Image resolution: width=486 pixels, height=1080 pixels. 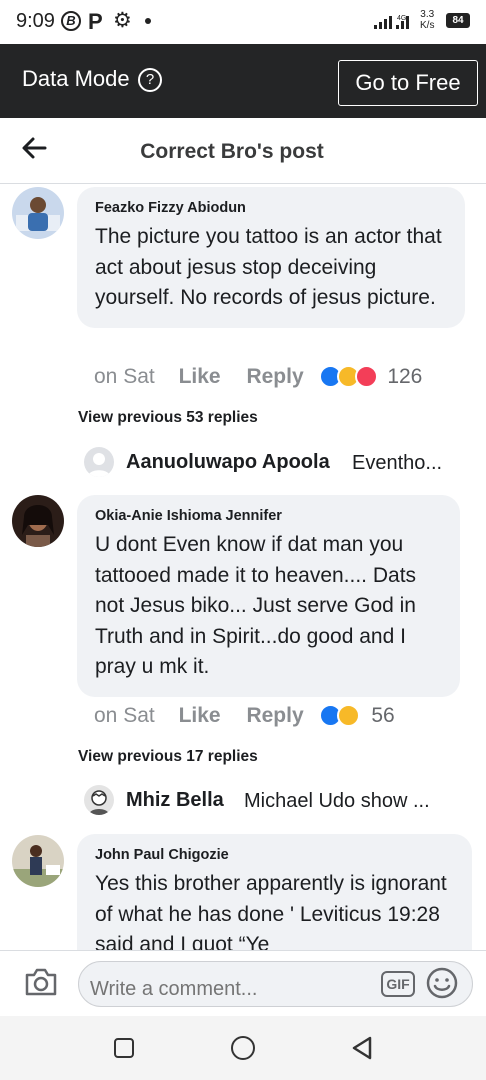 What do you see at coordinates (427, 20) in the screenshot?
I see `network-speed: 3.3 K/s` at bounding box center [427, 20].